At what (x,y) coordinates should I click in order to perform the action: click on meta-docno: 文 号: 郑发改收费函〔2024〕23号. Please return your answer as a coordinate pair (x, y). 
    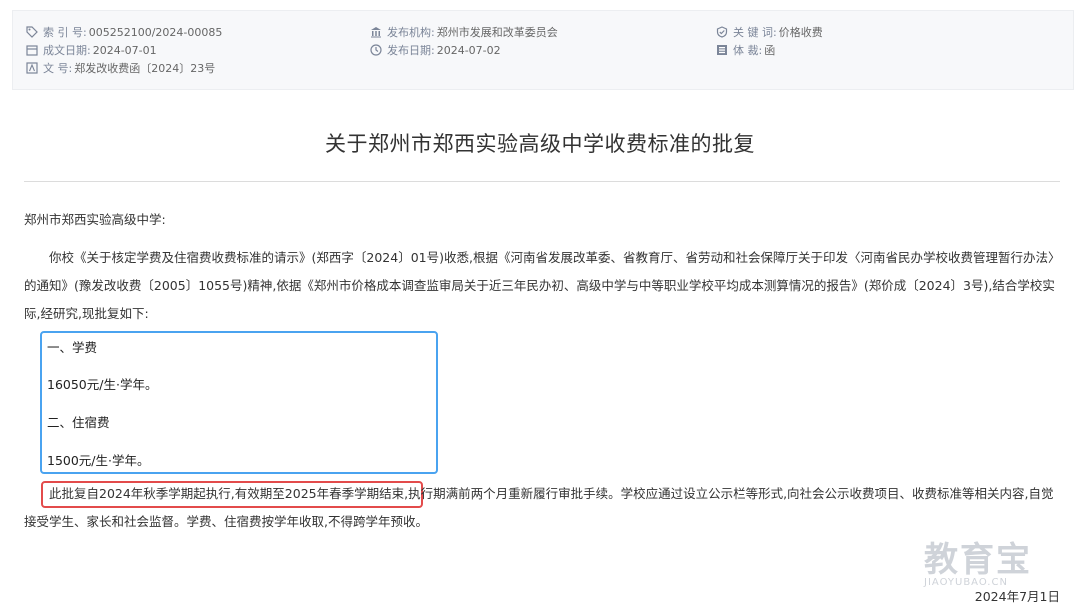
    Looking at the image, I should click on (120, 68).